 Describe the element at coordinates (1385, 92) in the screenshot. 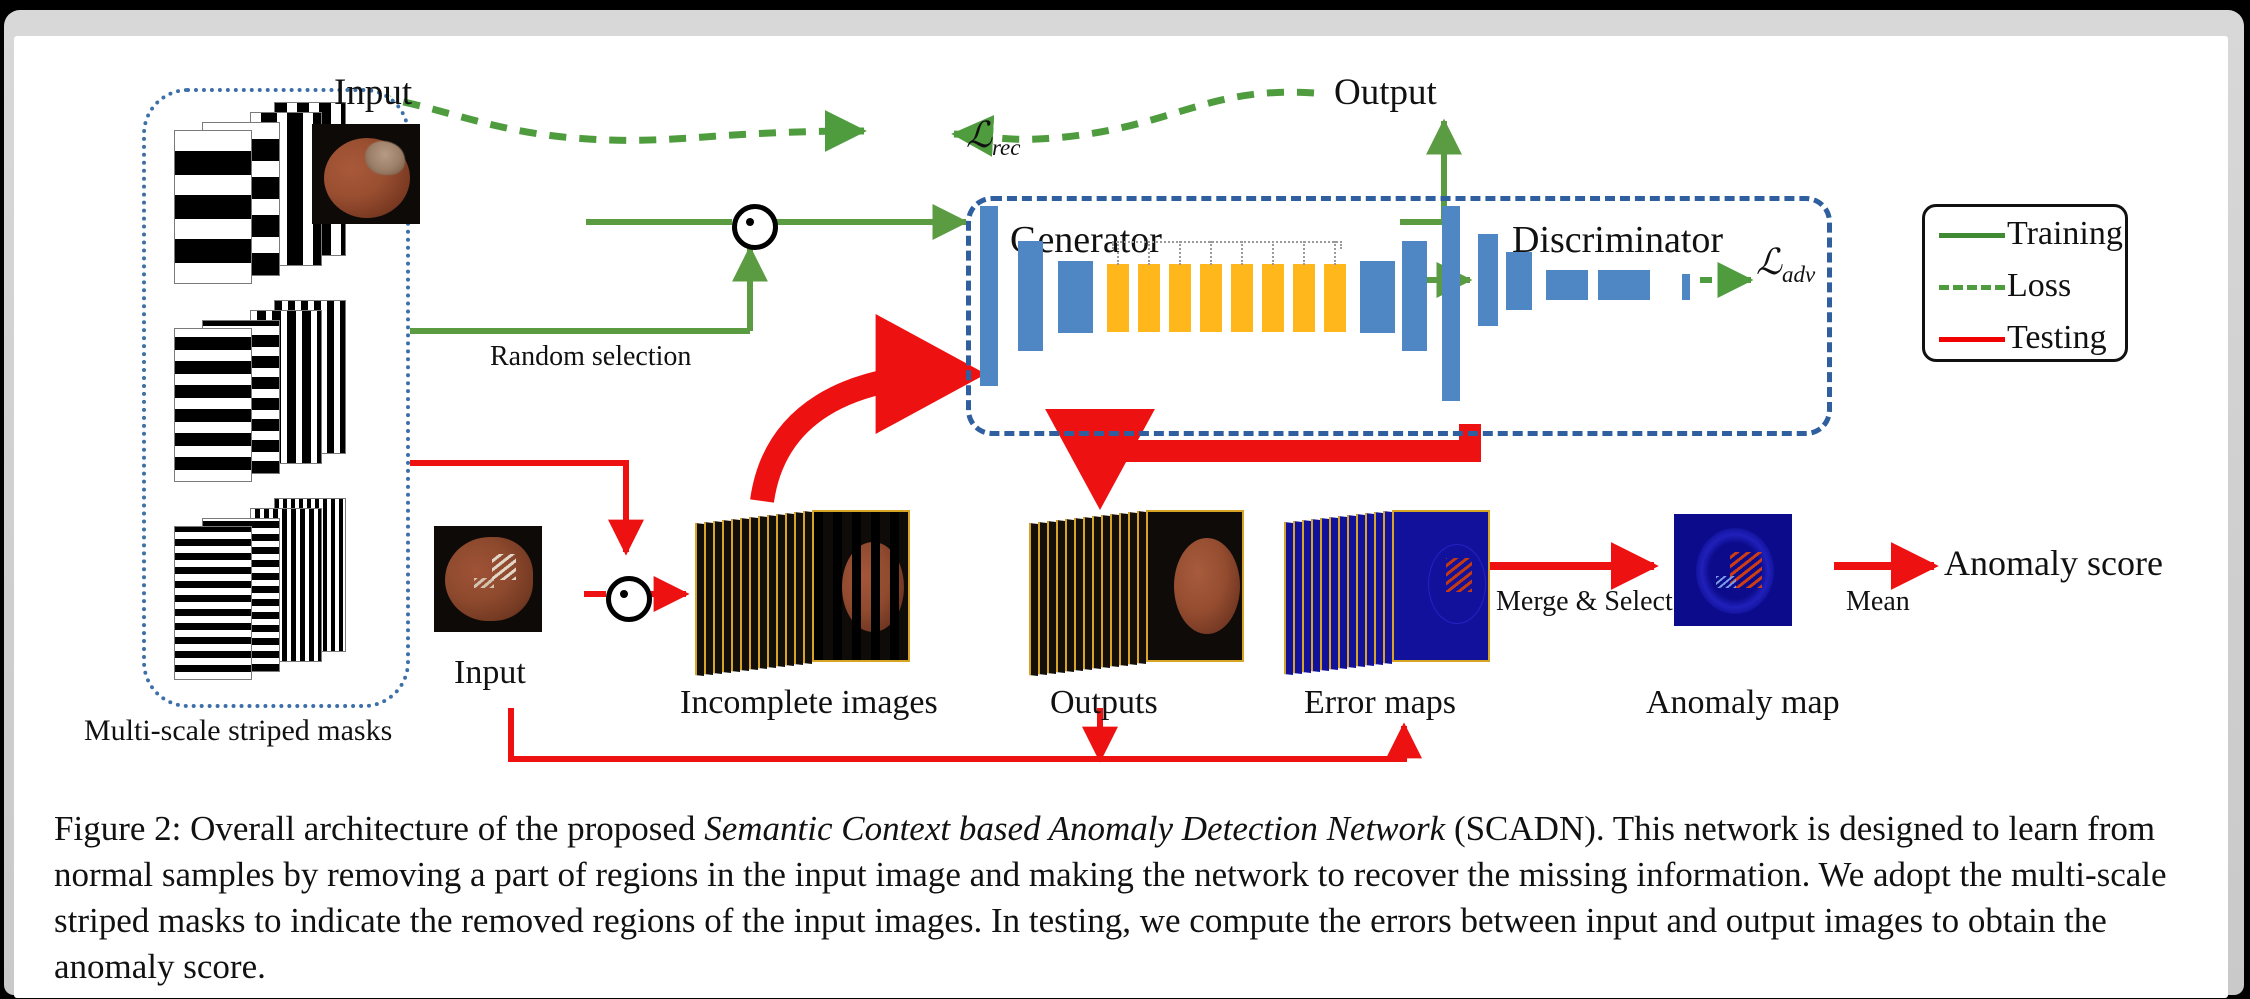

I see `output-top-label: Output` at that location.